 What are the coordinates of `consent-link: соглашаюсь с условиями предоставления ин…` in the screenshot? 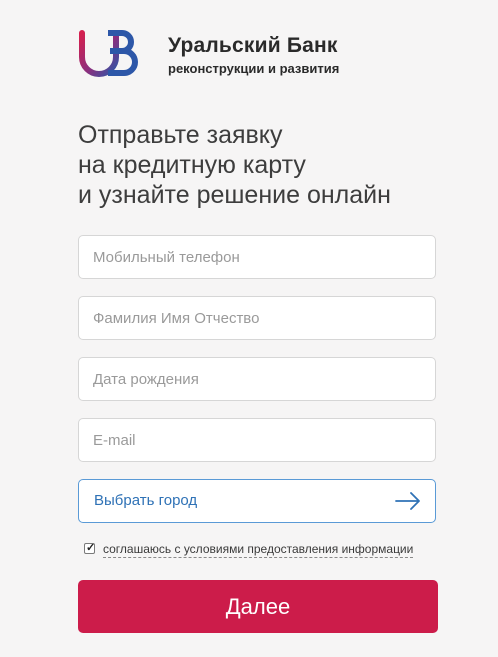 It's located at (258, 550).